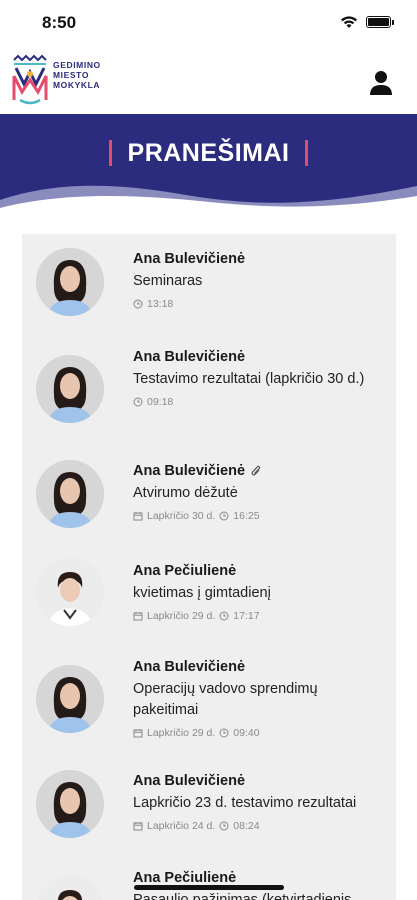  I want to click on message-date: Lapkričio 24 d., so click(181, 826).